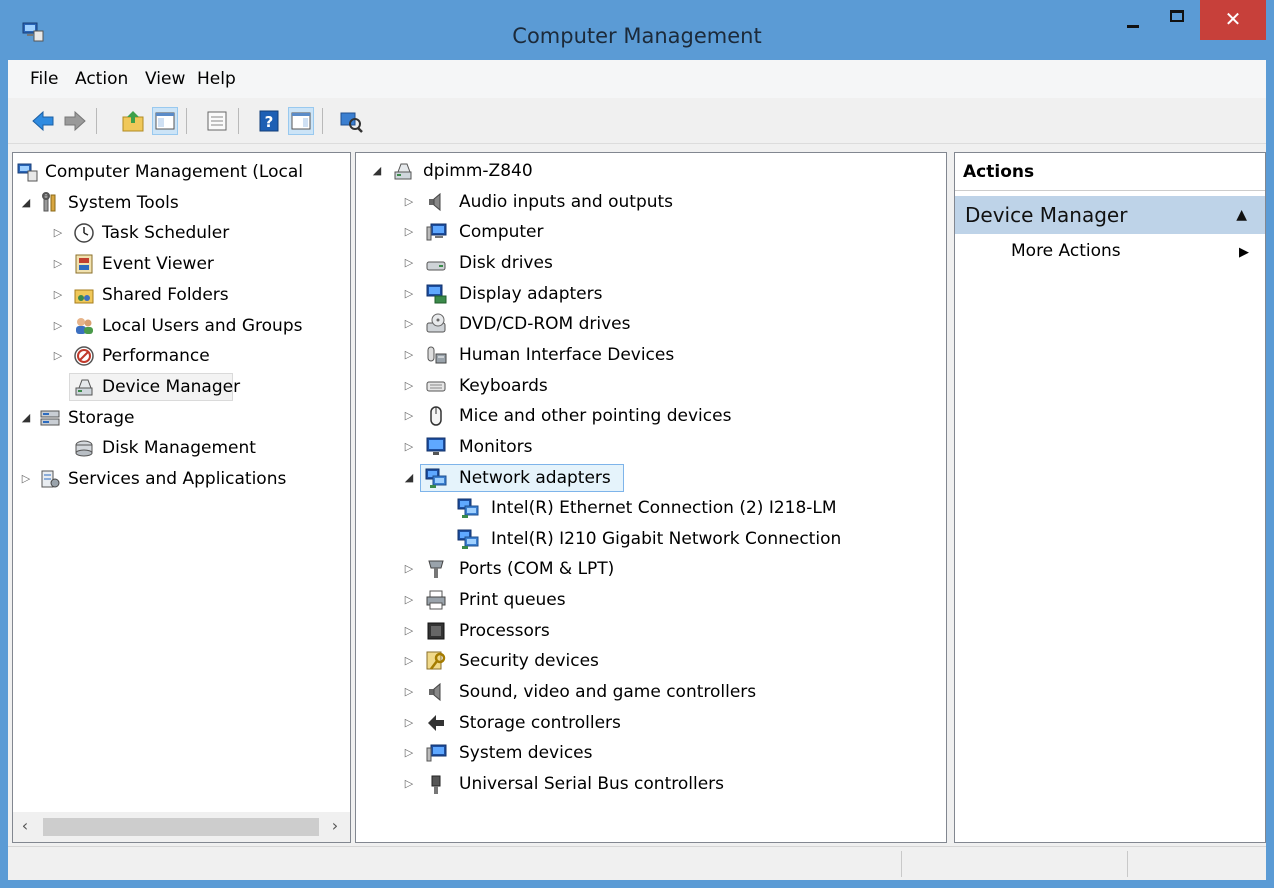 This screenshot has height=888, width=1274. Describe the element at coordinates (25, 825) in the screenshot. I see `scroll-left-icon: ‹` at that location.